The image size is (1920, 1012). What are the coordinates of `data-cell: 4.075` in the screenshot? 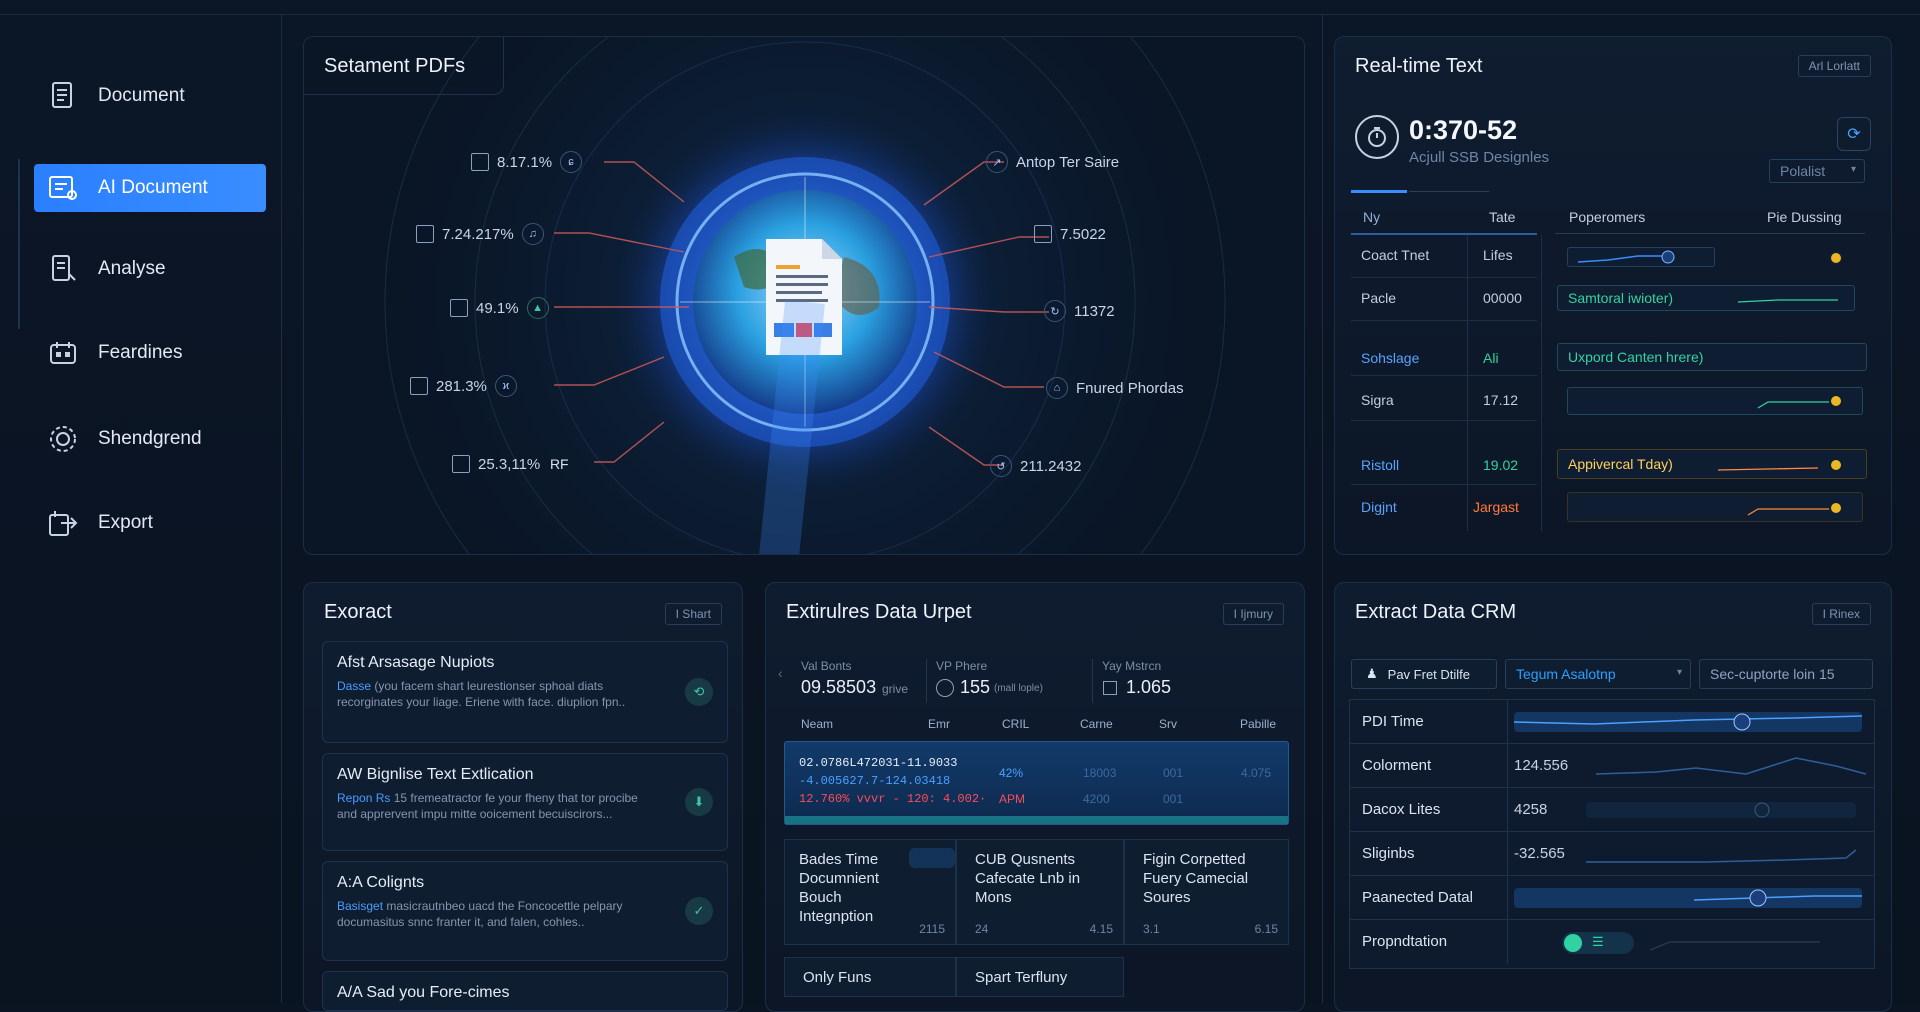 It's located at (1256, 773).